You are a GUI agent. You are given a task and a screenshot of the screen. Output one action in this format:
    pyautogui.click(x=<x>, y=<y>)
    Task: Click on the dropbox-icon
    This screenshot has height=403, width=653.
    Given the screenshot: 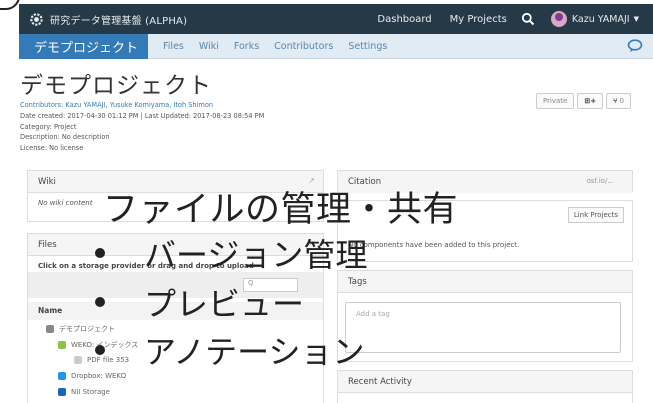 What is the action you would take?
    pyautogui.click(x=62, y=376)
    